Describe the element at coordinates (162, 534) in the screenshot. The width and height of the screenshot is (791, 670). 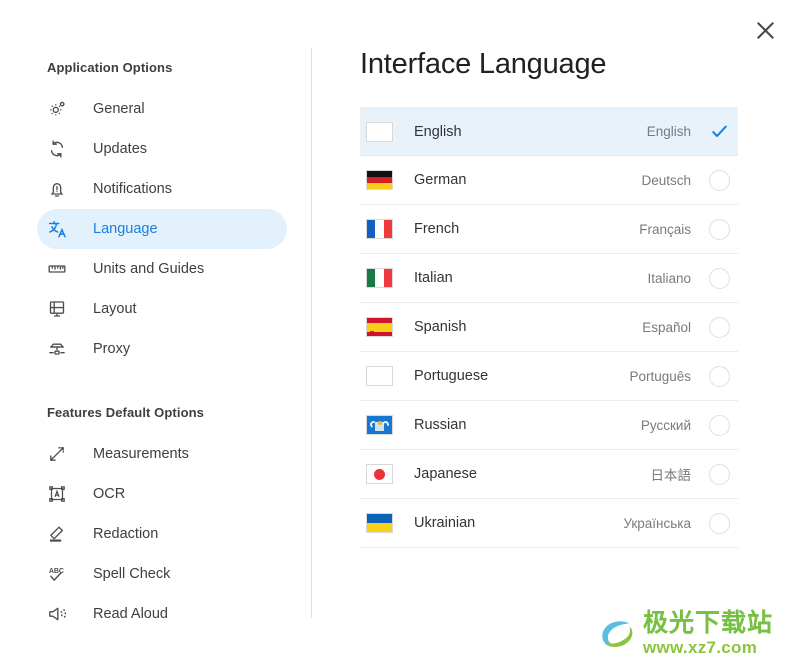
I see `sidebar-item-redaction: Redaction` at that location.